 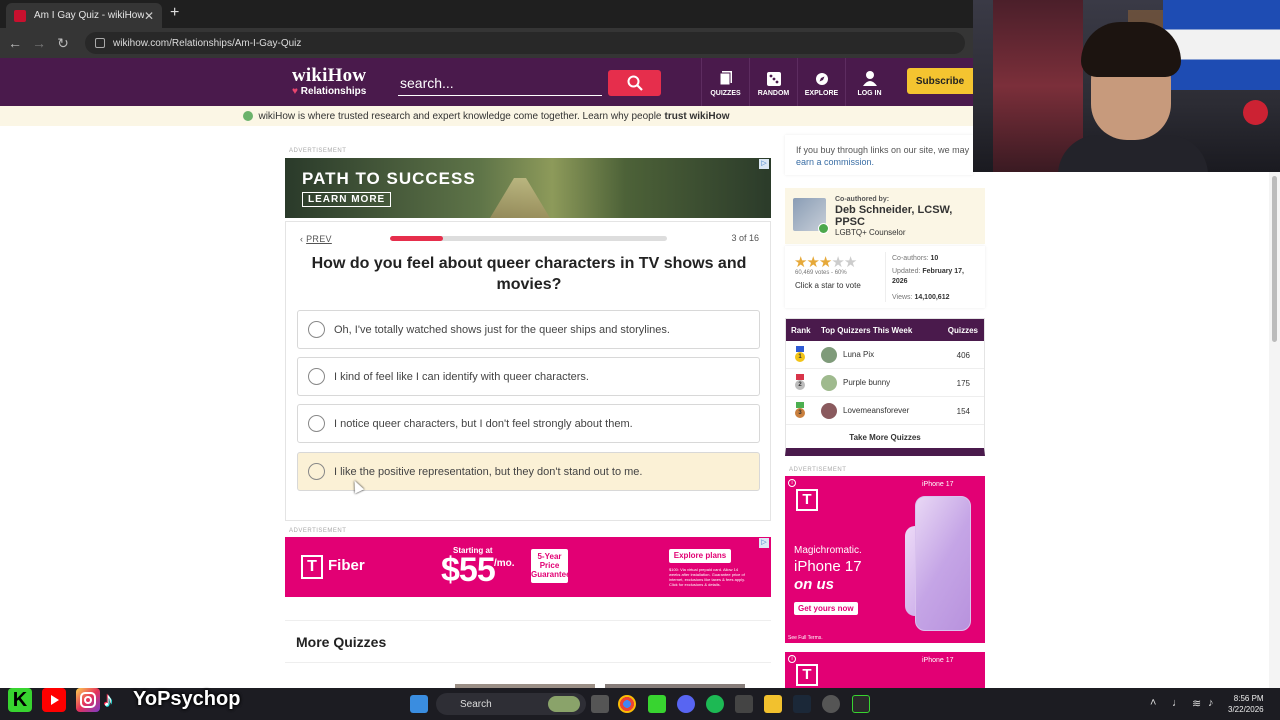 I want to click on nav-explore: EXPLORE, so click(x=821, y=82).